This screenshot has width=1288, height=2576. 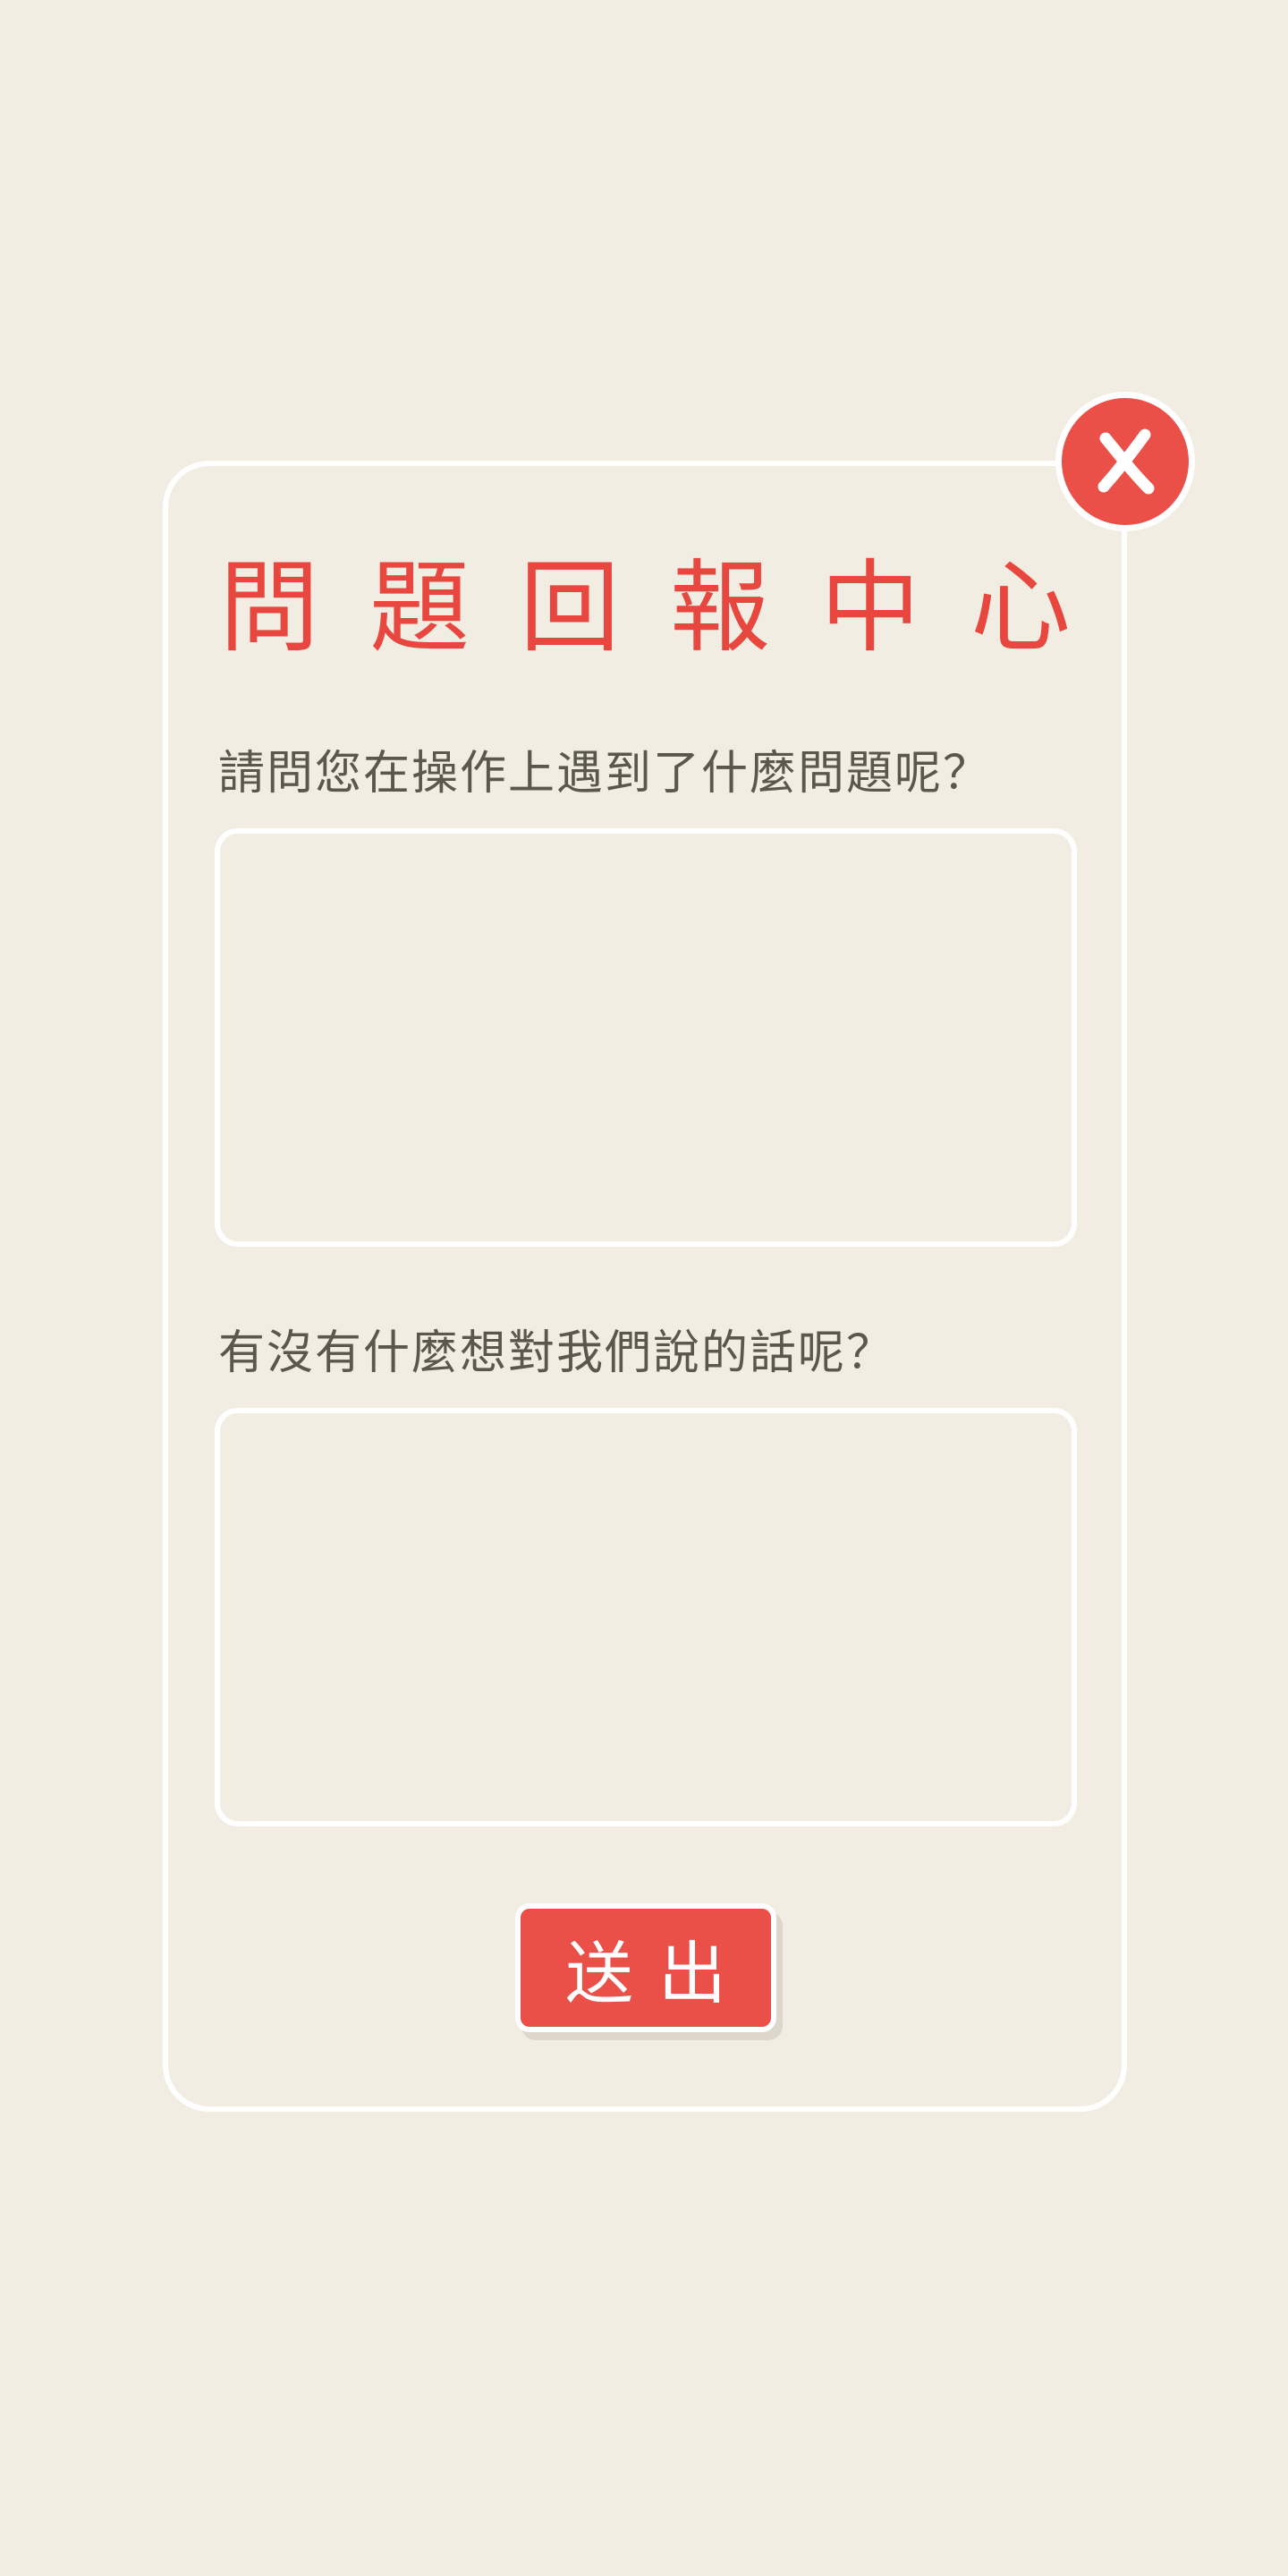 I want to click on question-label-1: 請問您在操作上遇到了什麼問題呢？, so click(x=605, y=774).